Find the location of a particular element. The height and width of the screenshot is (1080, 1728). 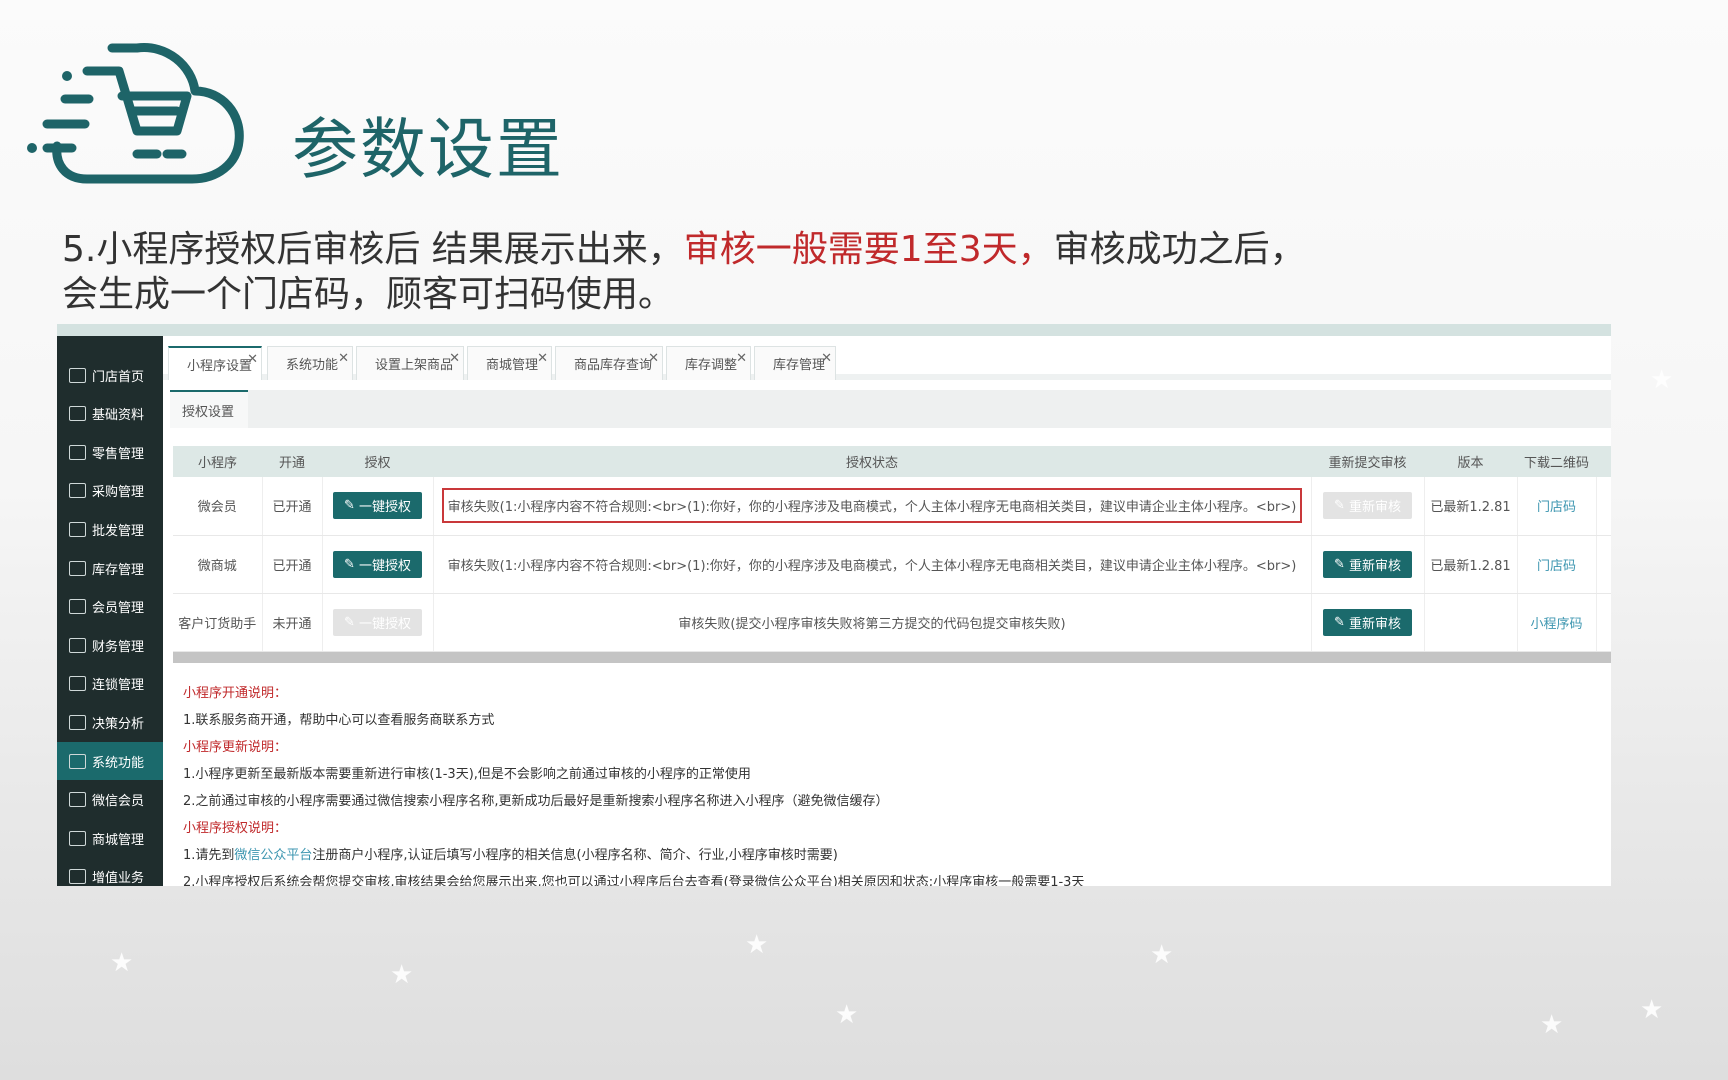

finance-icon is located at coordinates (77, 645).